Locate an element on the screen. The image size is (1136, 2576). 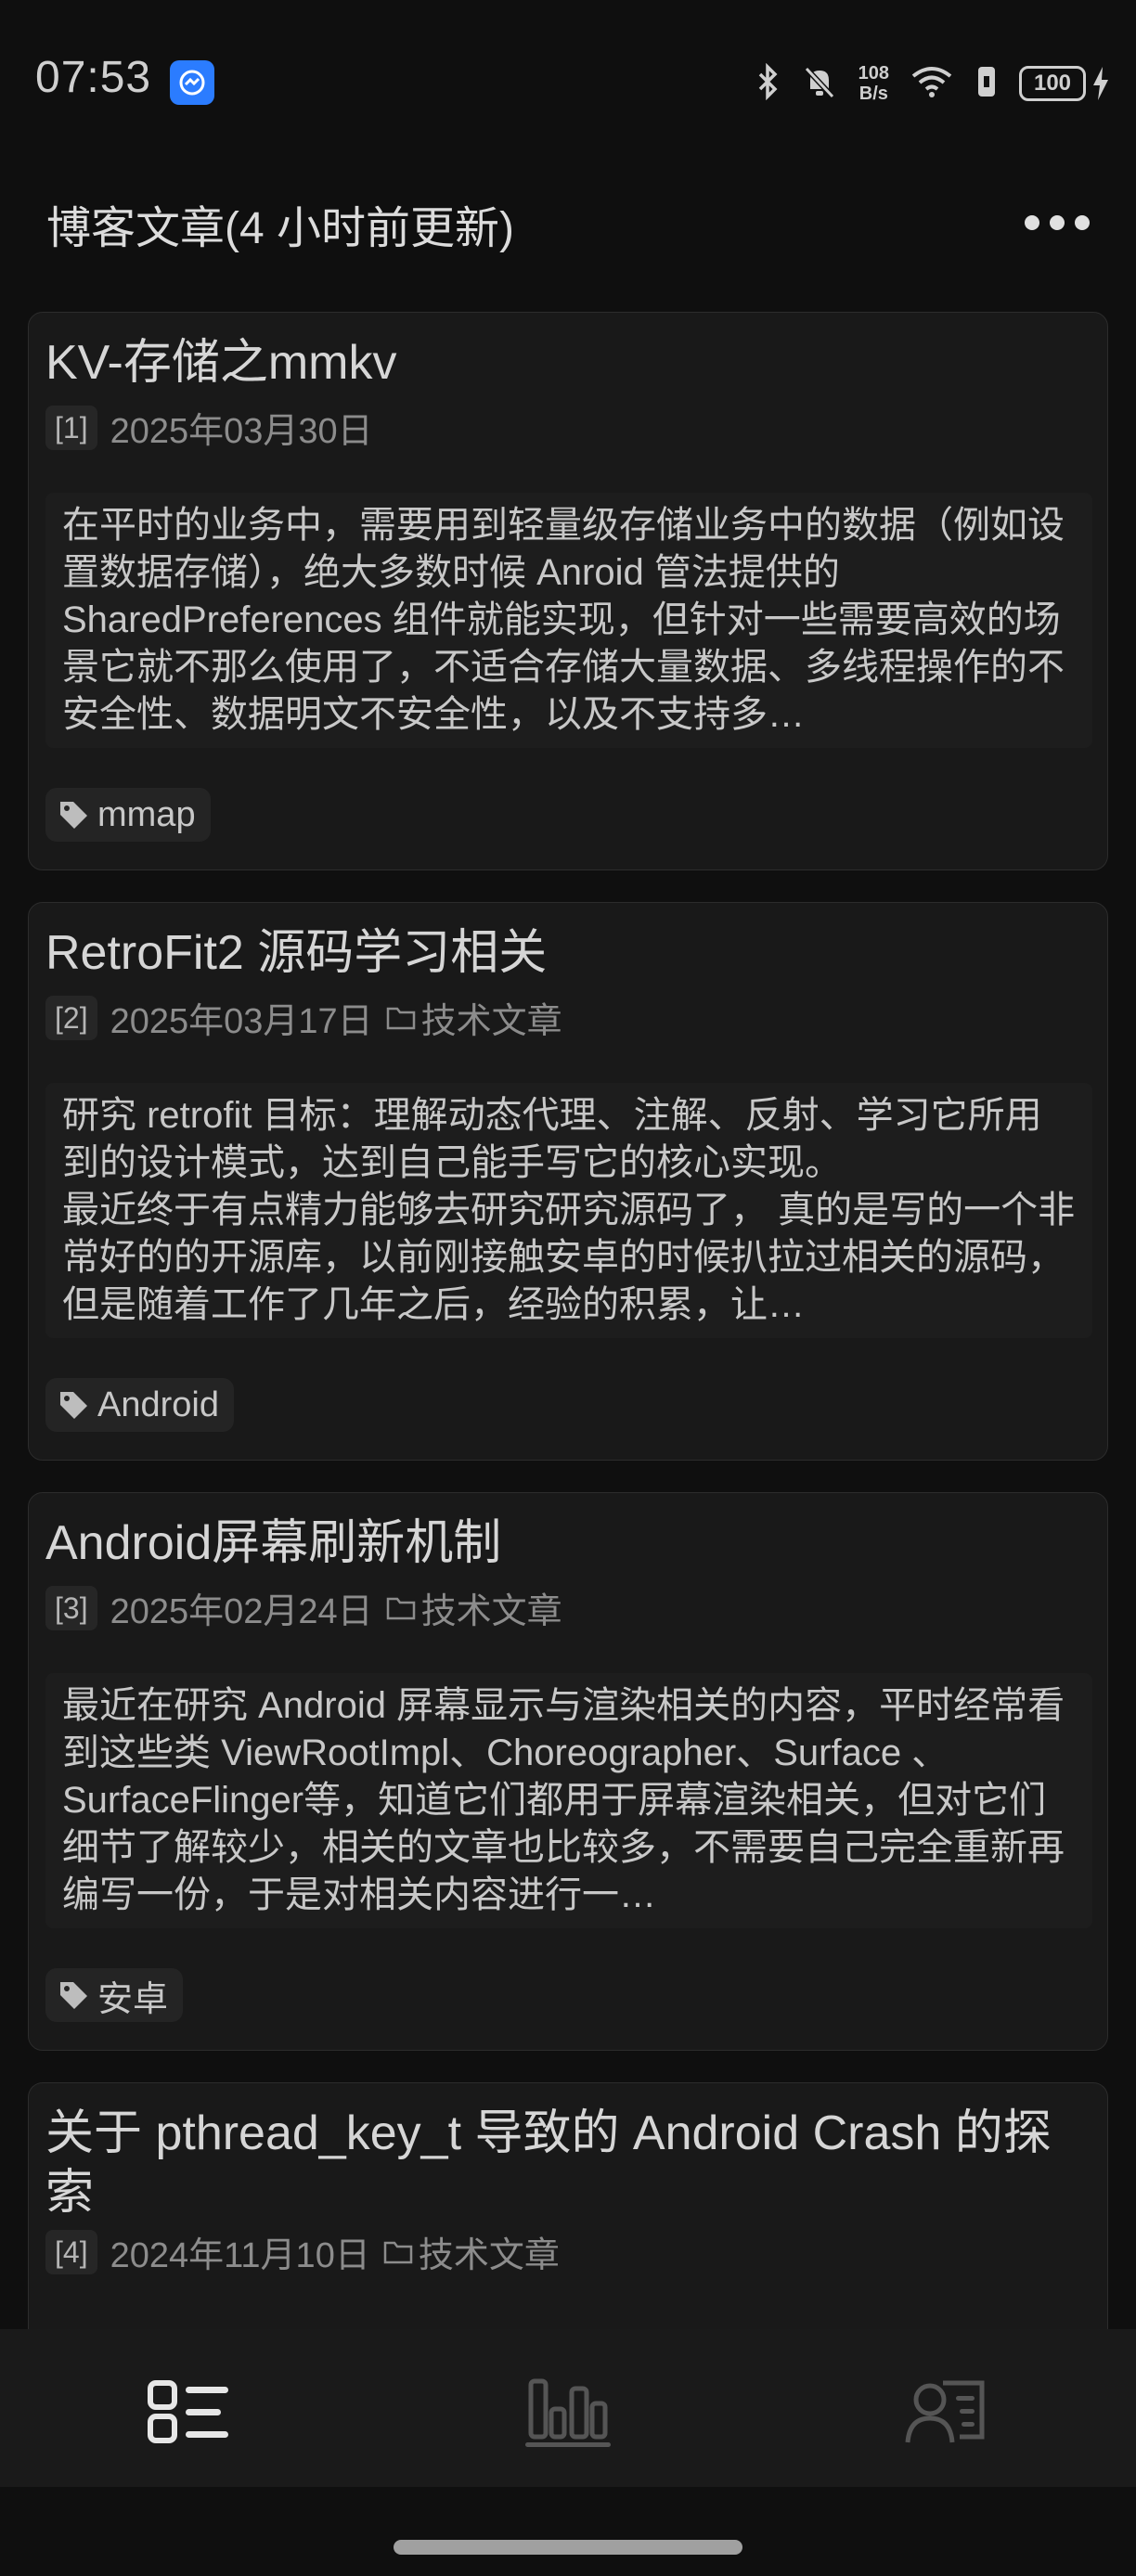
list-icon is located at coordinates (188, 2411).